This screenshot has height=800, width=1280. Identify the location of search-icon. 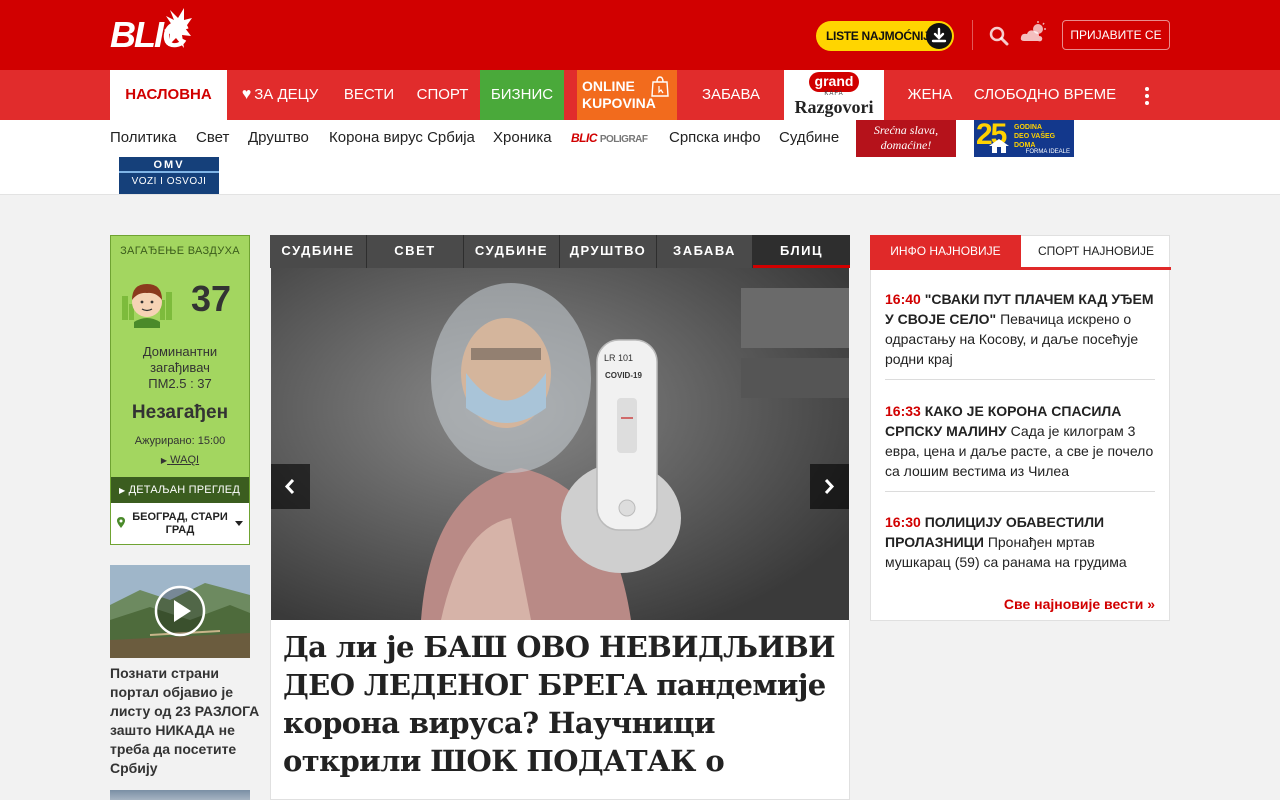
(999, 36).